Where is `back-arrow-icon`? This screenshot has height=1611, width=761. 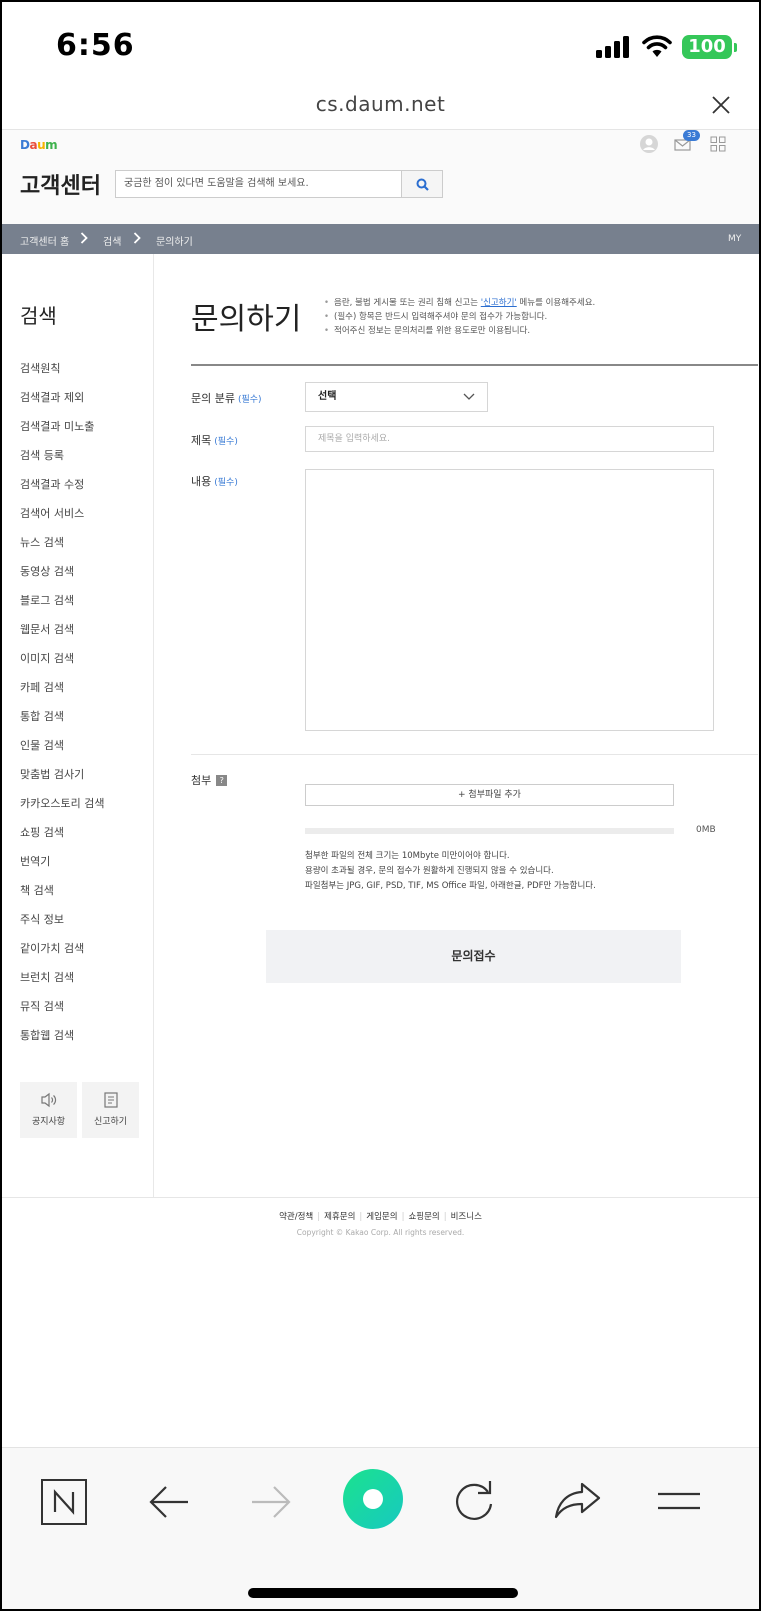 back-arrow-icon is located at coordinates (169, 1502).